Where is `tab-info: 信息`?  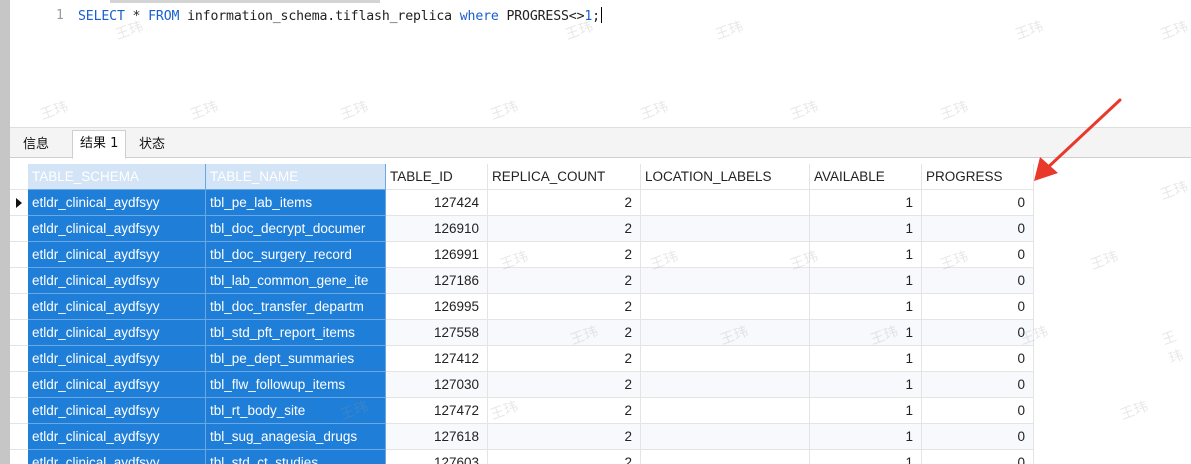
tab-info: 信息 is located at coordinates (36, 145).